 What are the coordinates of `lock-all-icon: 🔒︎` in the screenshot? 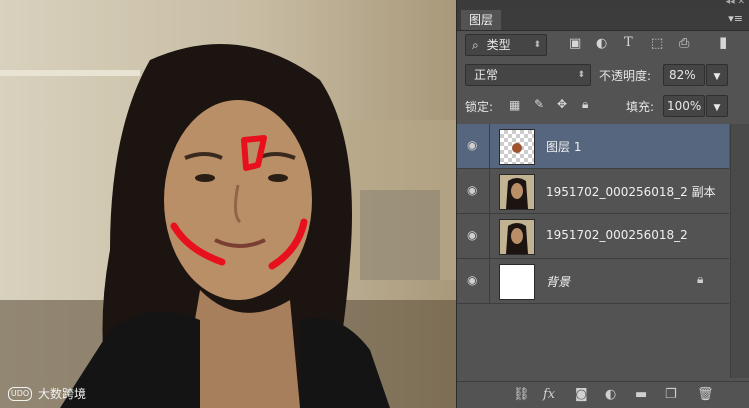 It's located at (585, 104).